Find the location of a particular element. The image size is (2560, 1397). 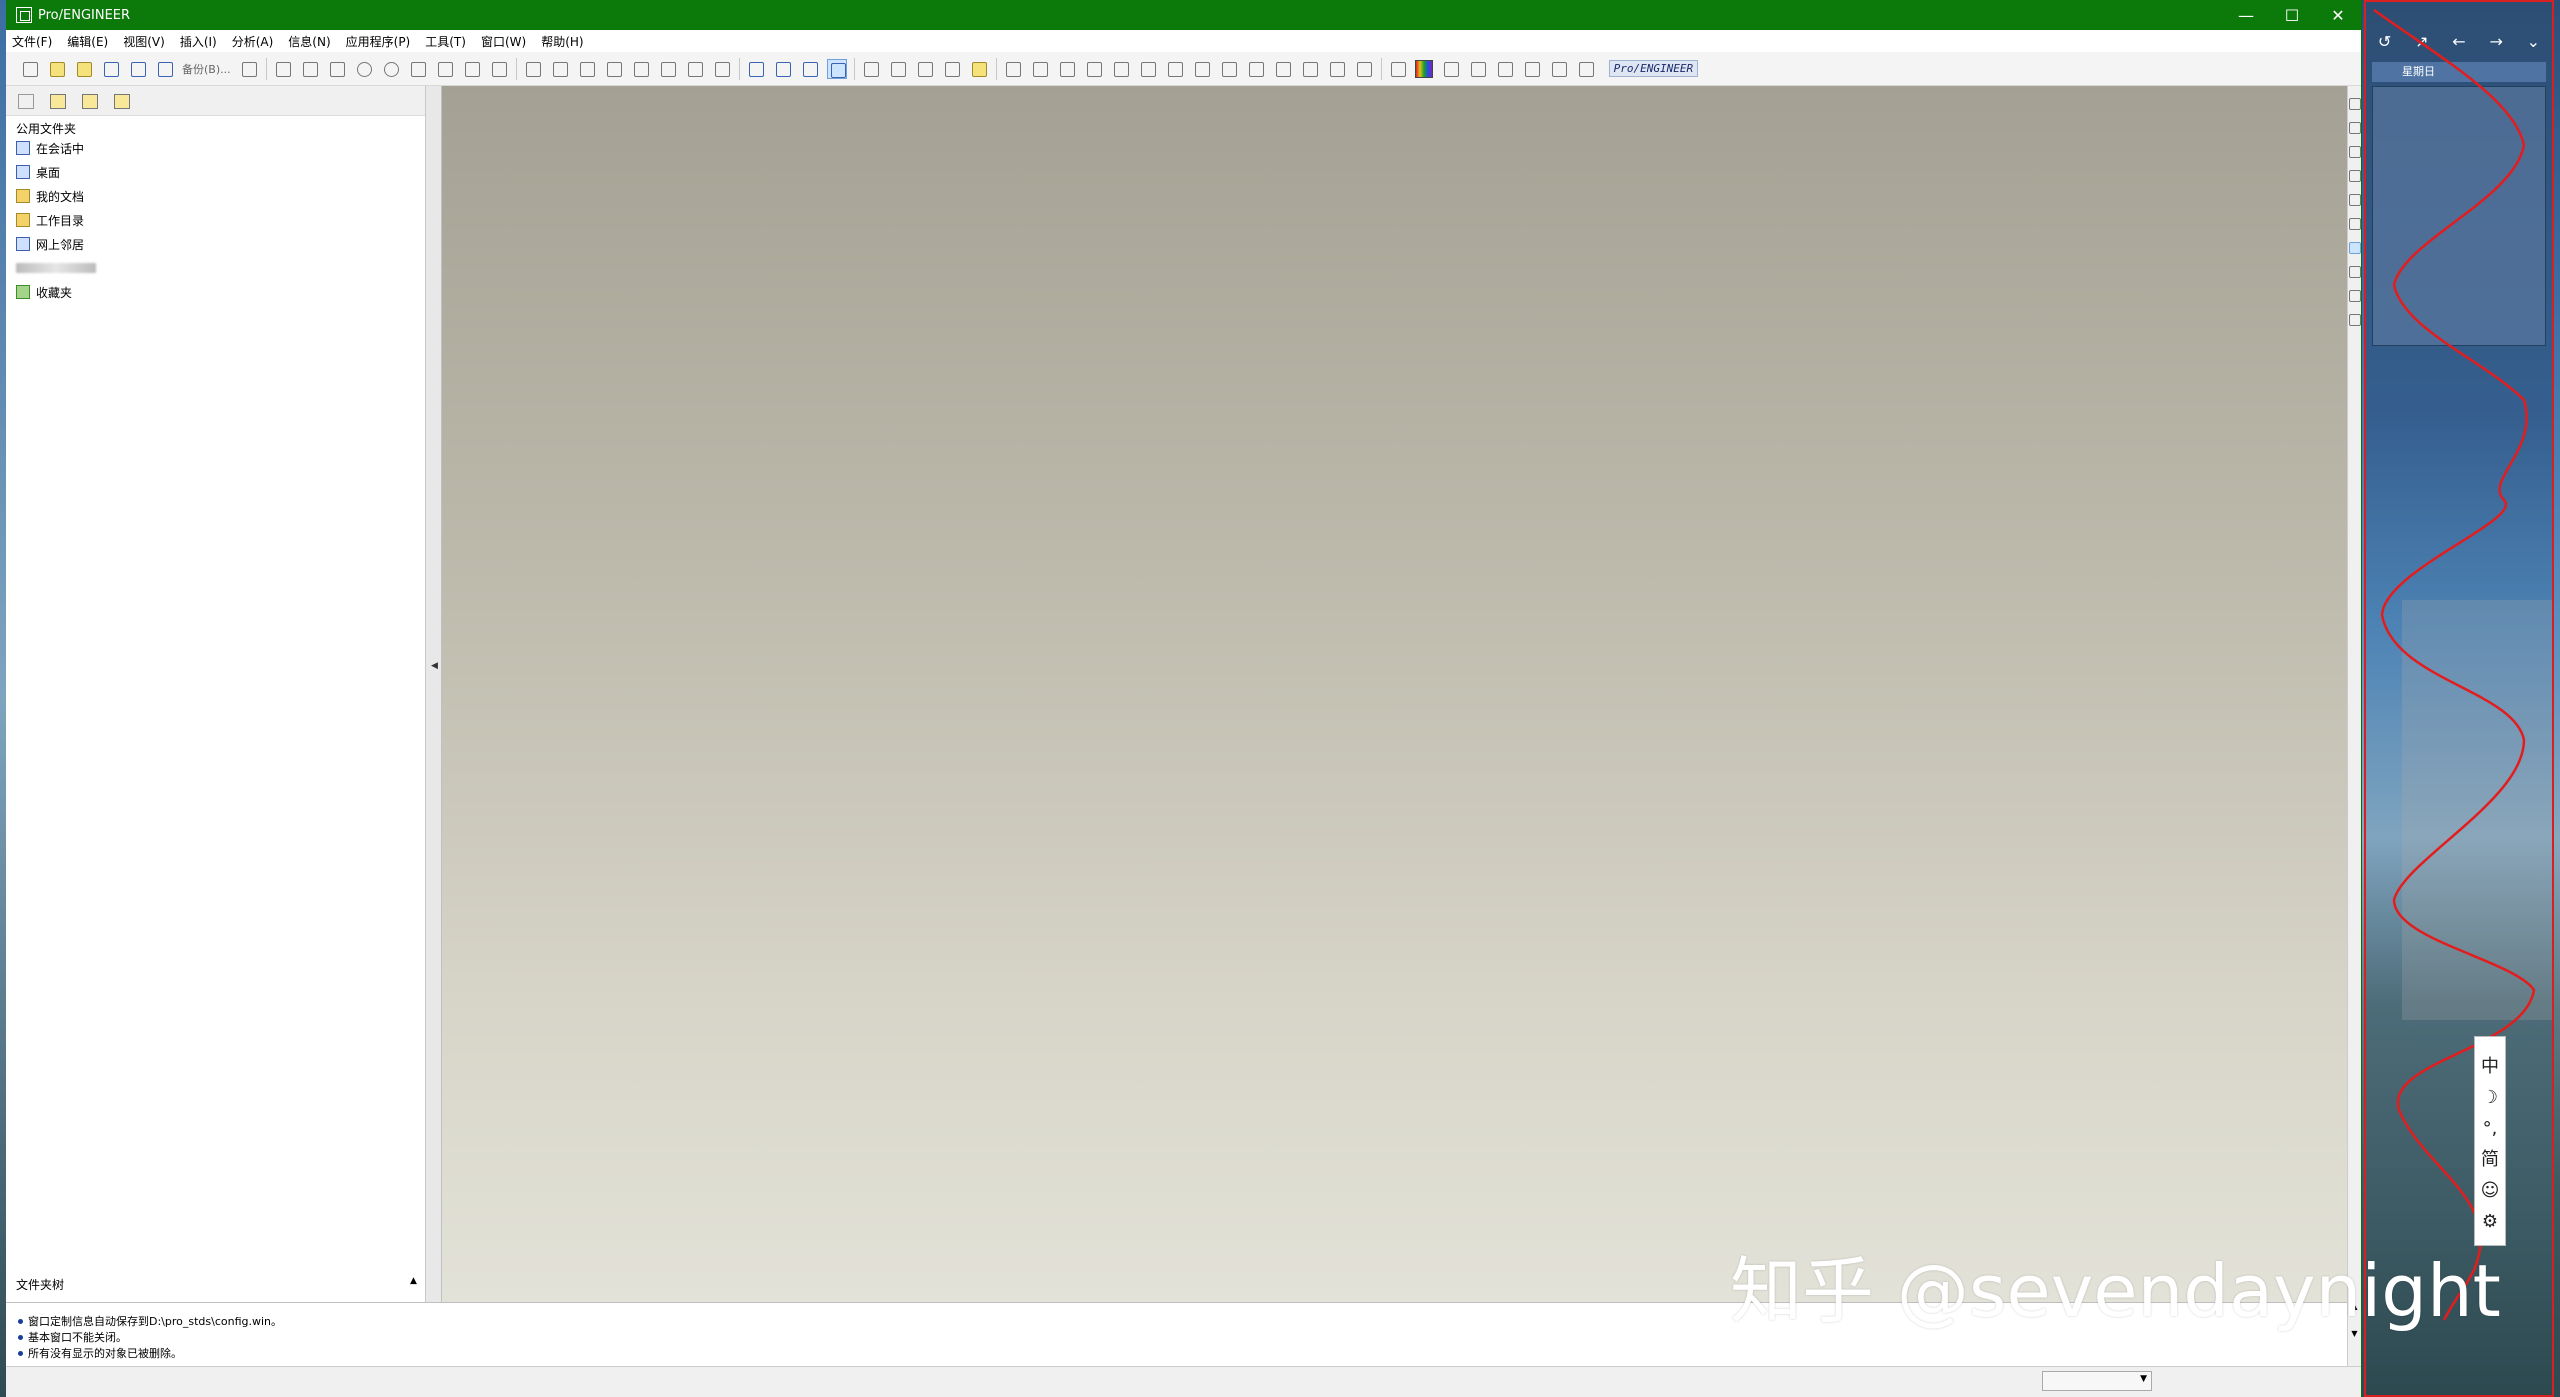

regenerate-icon is located at coordinates (283, 69).